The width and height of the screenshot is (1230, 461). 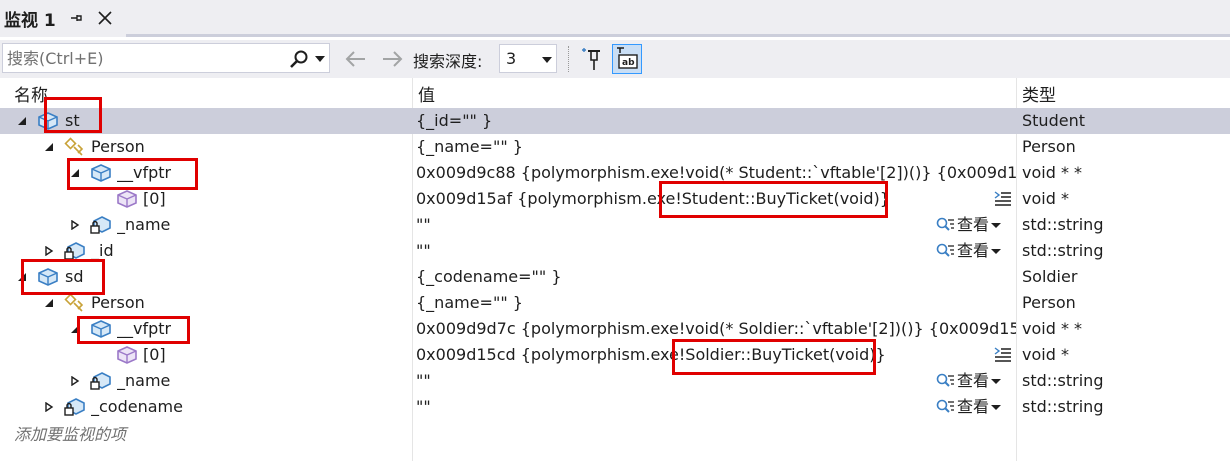 I want to click on column-header-type: 类型, so click(x=1039, y=93).